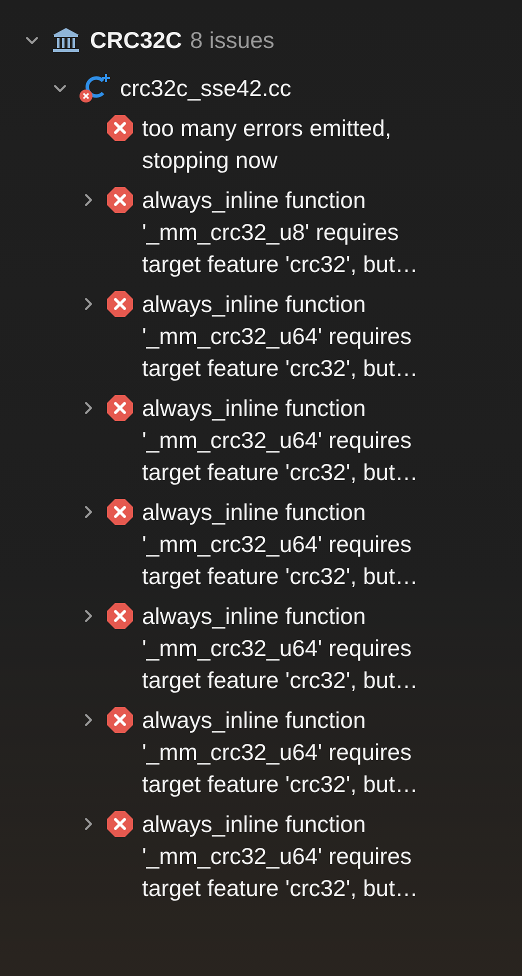 This screenshot has height=976, width=522. What do you see at coordinates (66, 40) in the screenshot?
I see `library-icon` at bounding box center [66, 40].